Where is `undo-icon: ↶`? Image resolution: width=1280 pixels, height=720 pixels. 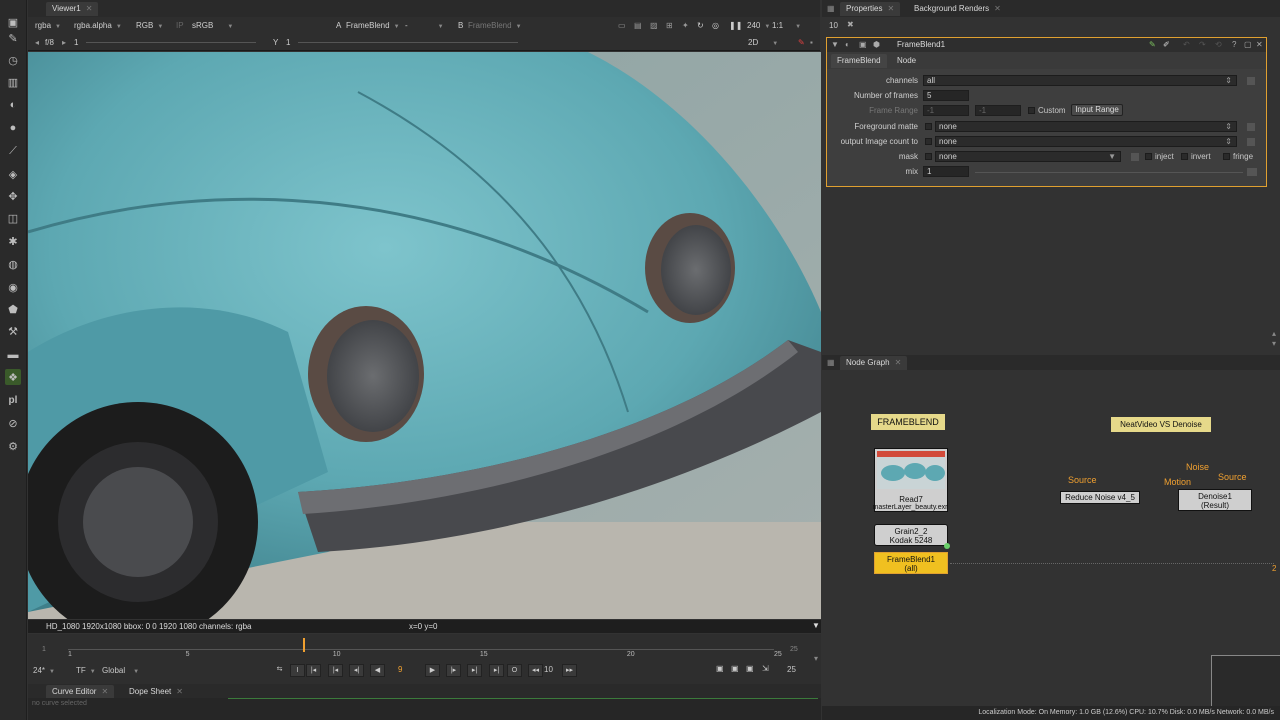
undo-icon: ↶ is located at coordinates (1186, 44).